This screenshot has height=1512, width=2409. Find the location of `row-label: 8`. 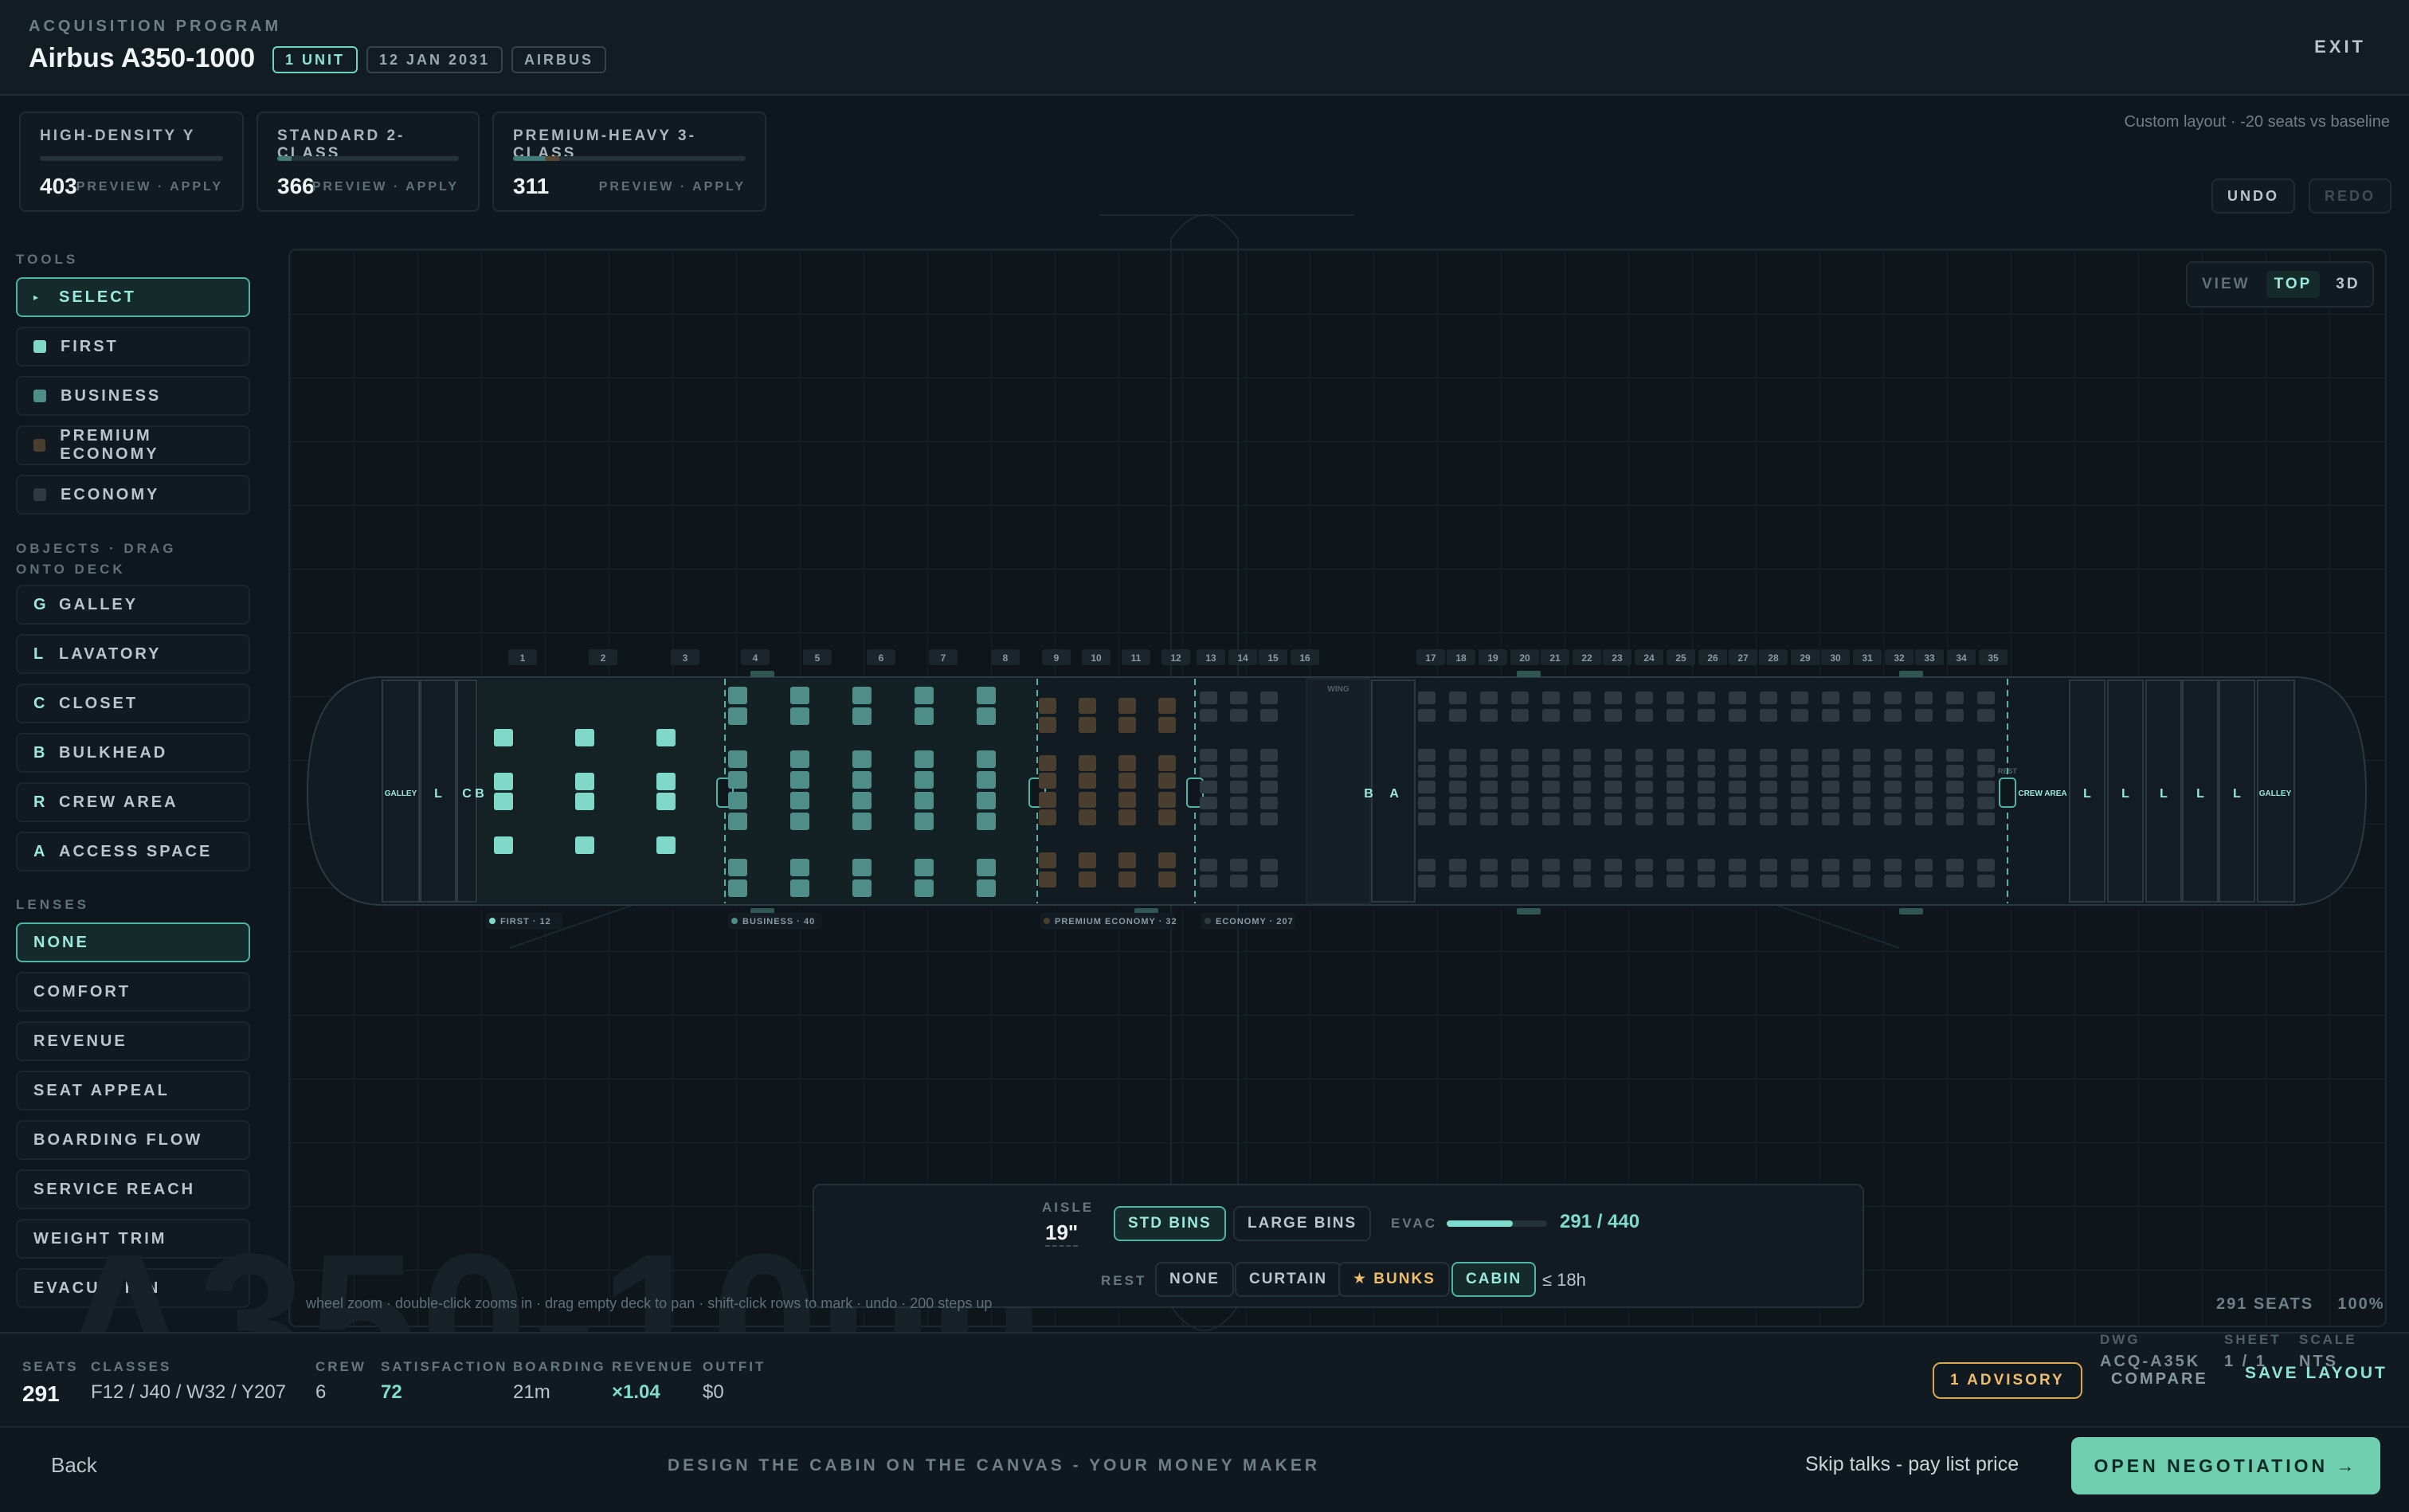

row-label: 8 is located at coordinates (1005, 657).